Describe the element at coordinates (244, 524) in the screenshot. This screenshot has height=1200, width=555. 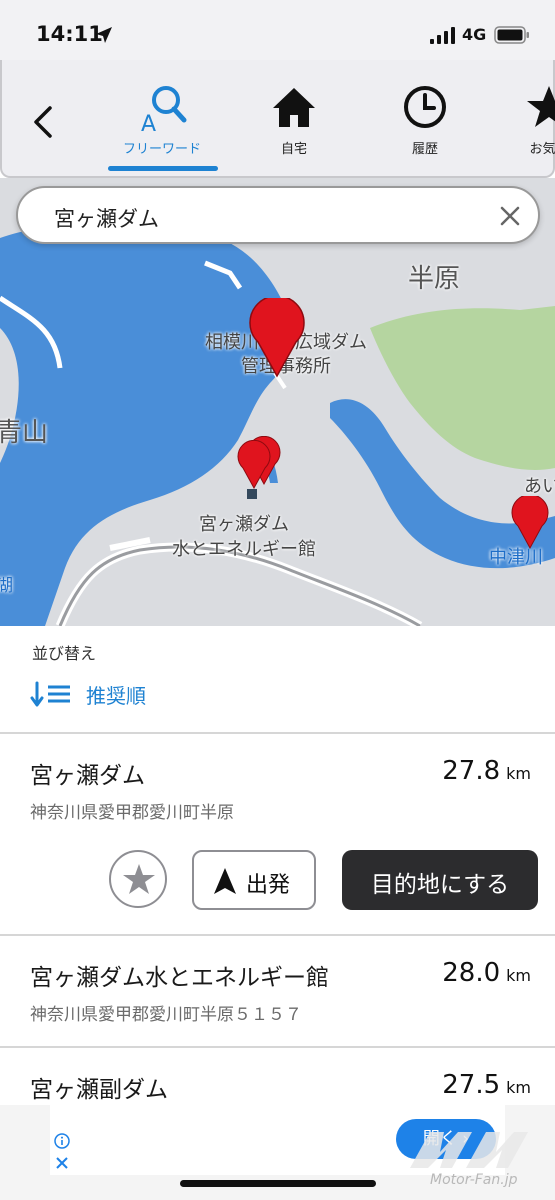
I see `map-label-museum-line1: 宮ヶ瀬ダム` at that location.